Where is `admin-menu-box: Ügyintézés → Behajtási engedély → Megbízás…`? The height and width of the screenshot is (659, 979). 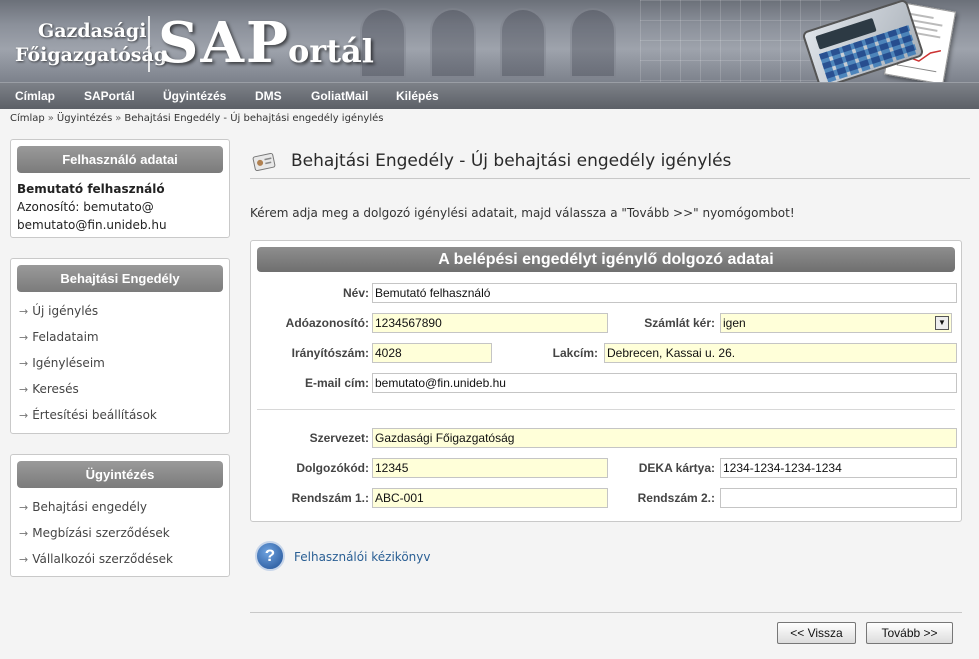
admin-menu-box: Ügyintézés → Behajtási engedély → Megbízás… is located at coordinates (120, 515).